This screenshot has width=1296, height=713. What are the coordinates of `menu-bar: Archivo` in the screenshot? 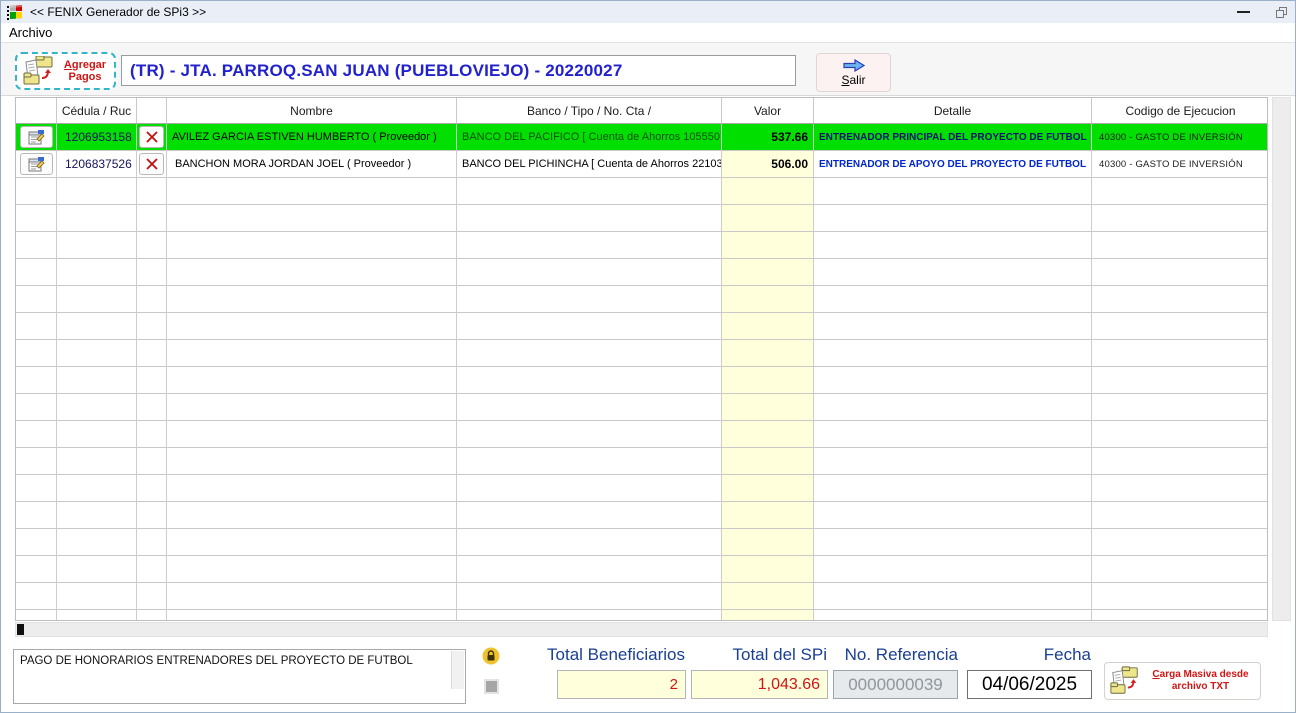 It's located at (648, 33).